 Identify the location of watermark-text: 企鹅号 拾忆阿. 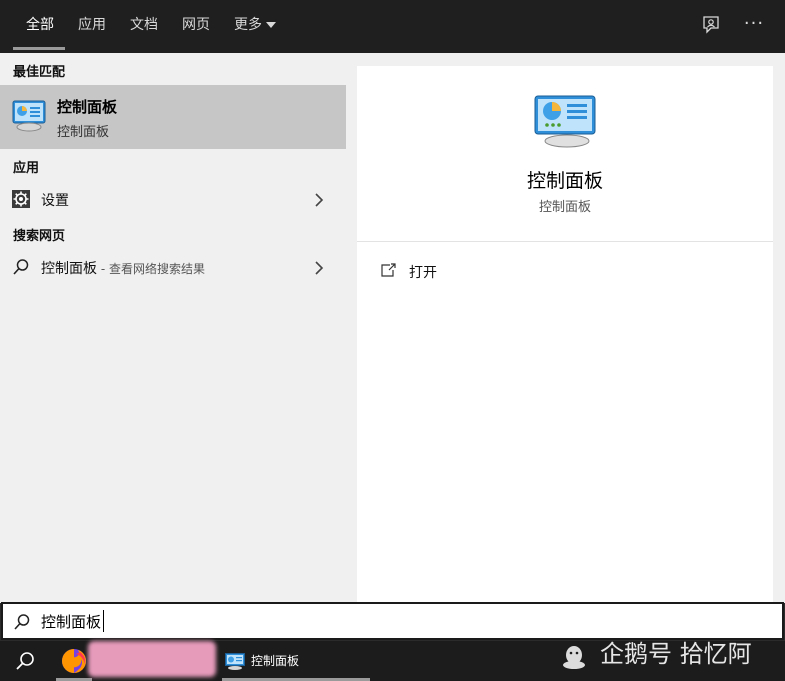
(676, 654).